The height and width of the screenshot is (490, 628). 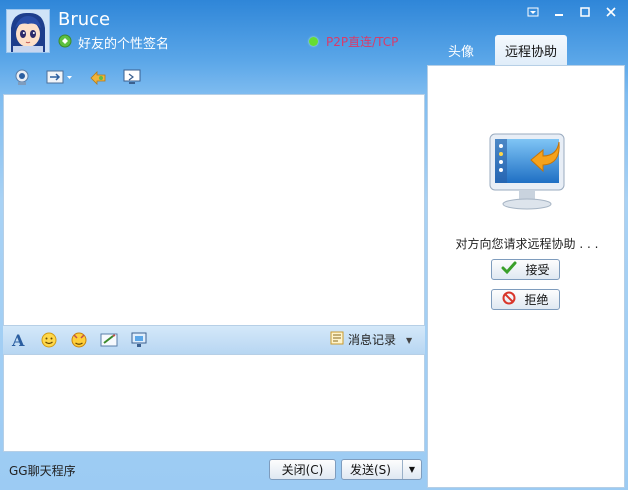 I want to click on reject-button: 拒绝, so click(x=525, y=299).